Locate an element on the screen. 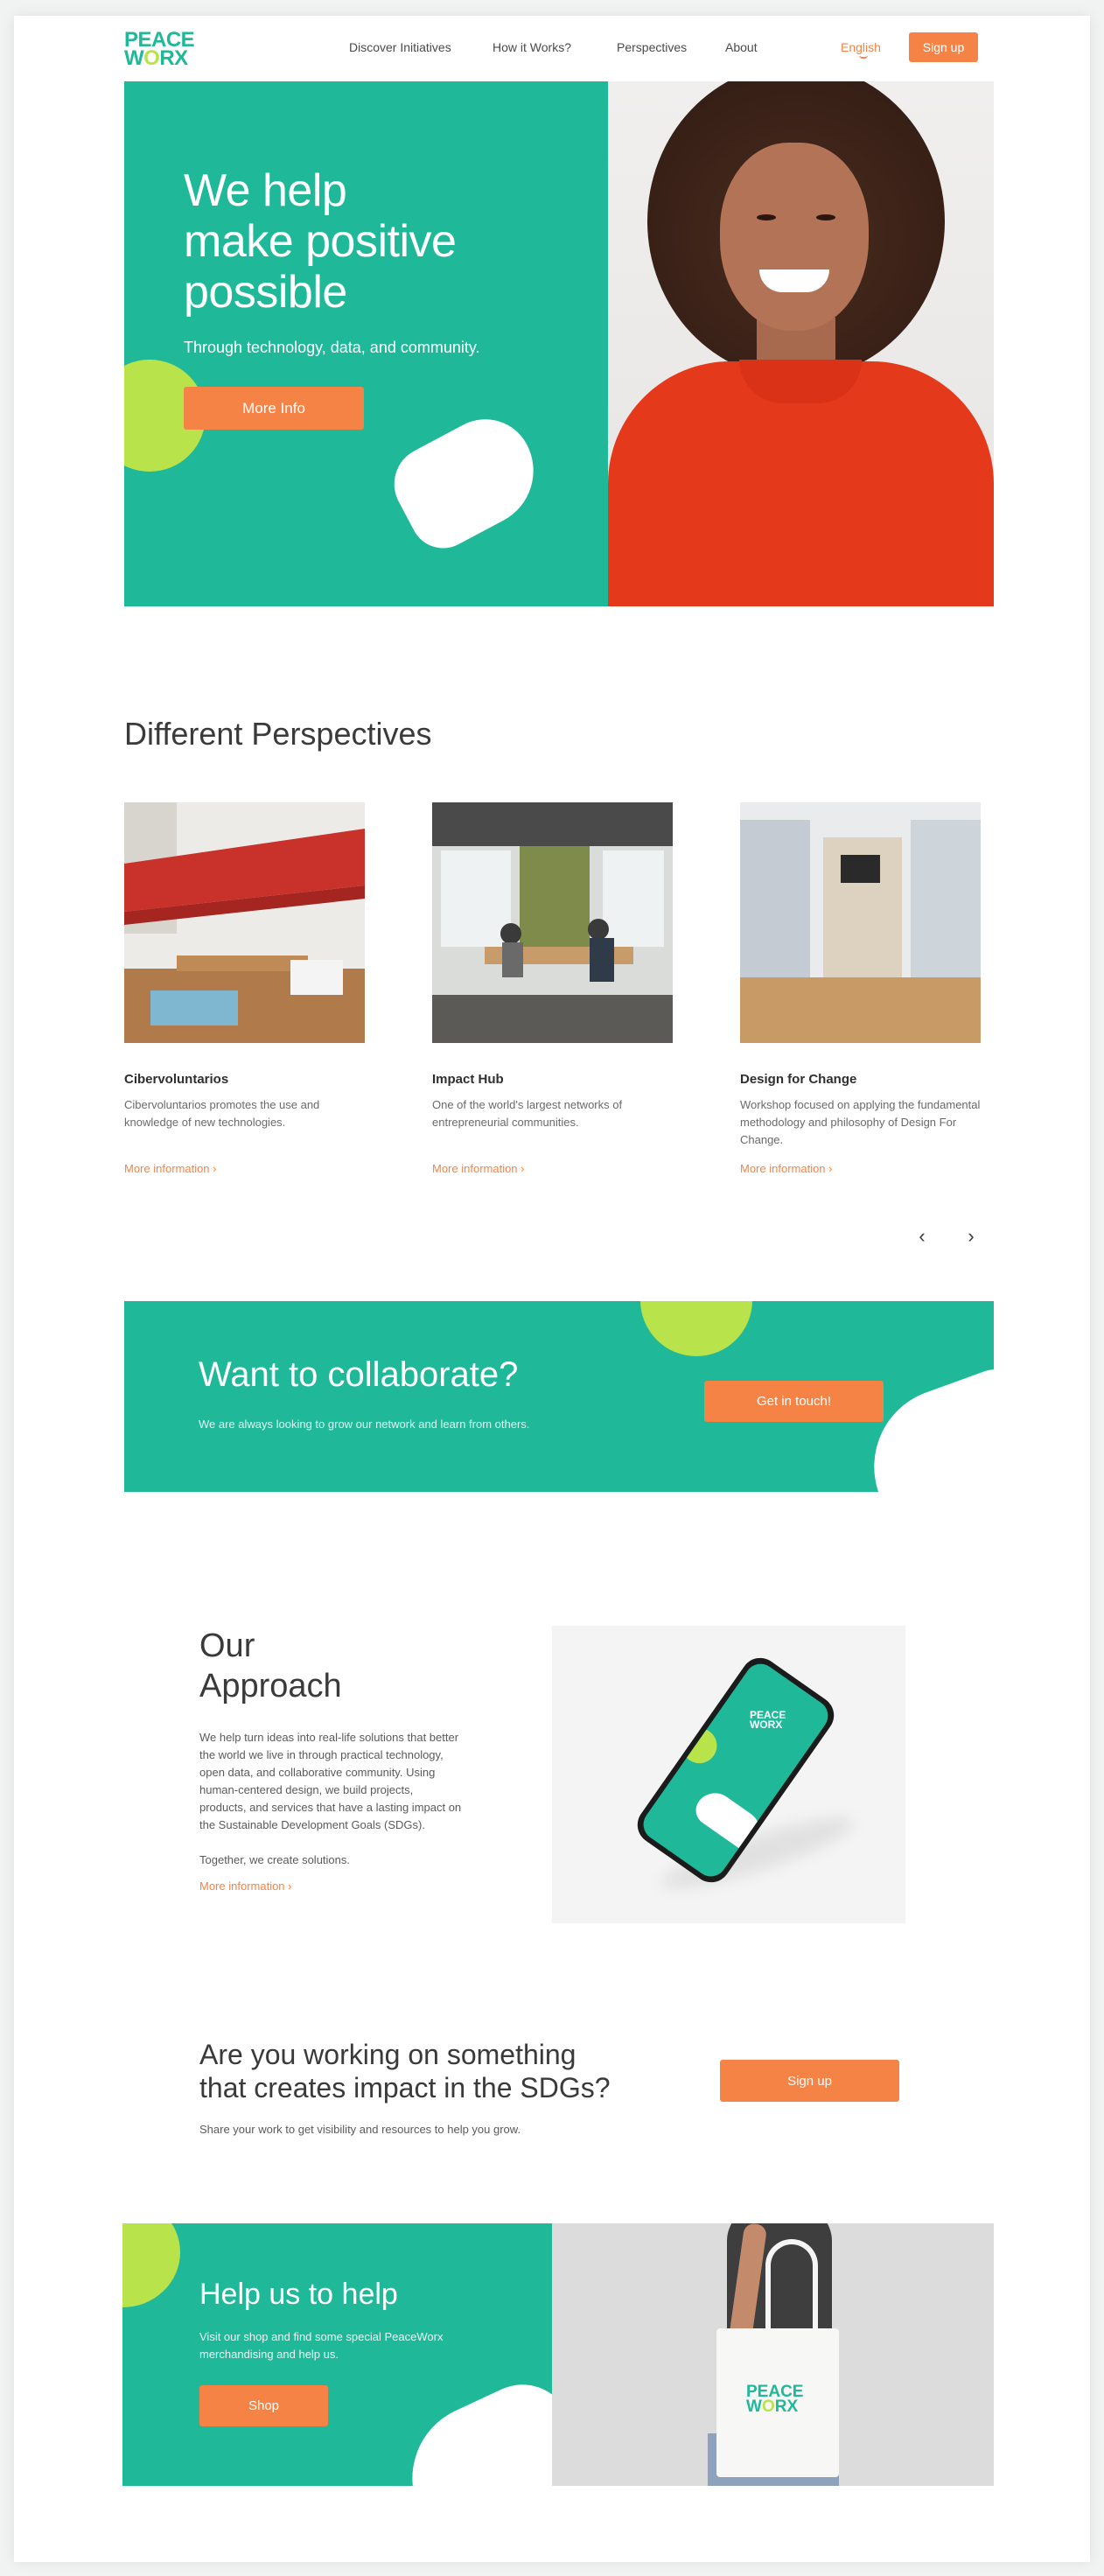 This screenshot has width=1104, height=2576. nav-discover-initiatives: Discover Initiatives is located at coordinates (400, 47).